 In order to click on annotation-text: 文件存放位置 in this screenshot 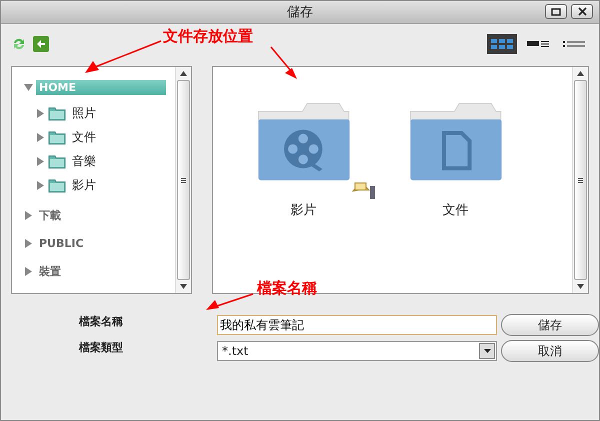, I will do `click(208, 36)`.